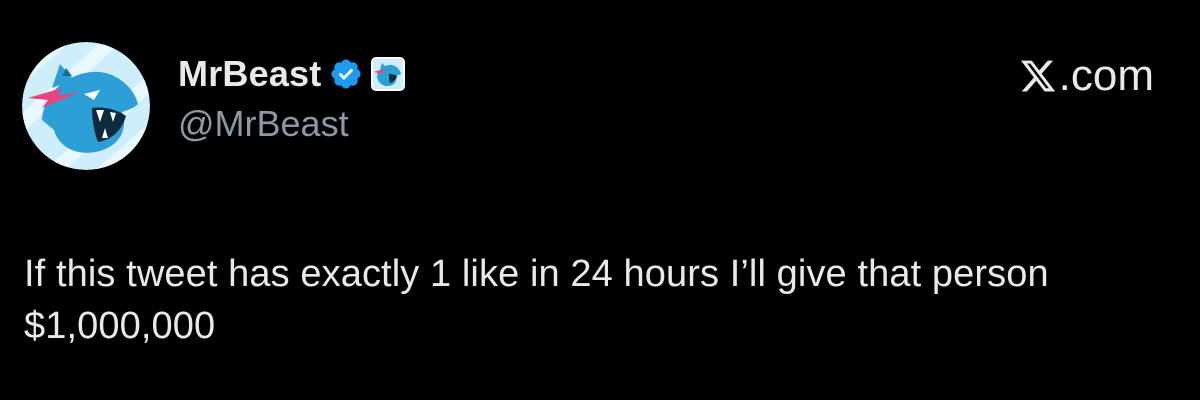 Image resolution: width=1200 pixels, height=400 pixels. I want to click on x-logo-icon, so click(1038, 76).